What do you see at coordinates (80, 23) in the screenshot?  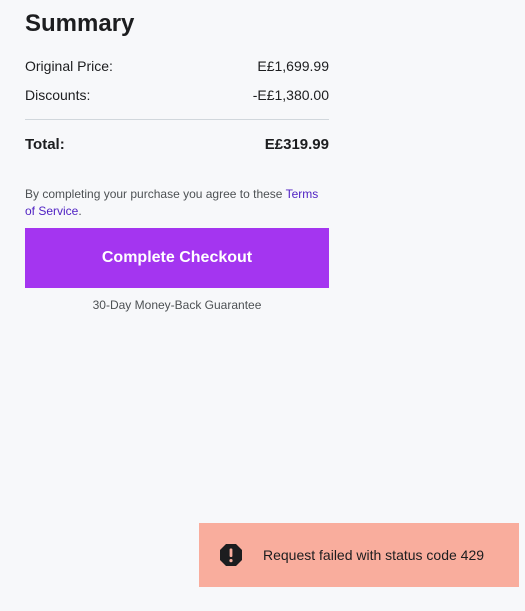 I see `summary-title: Summary` at bounding box center [80, 23].